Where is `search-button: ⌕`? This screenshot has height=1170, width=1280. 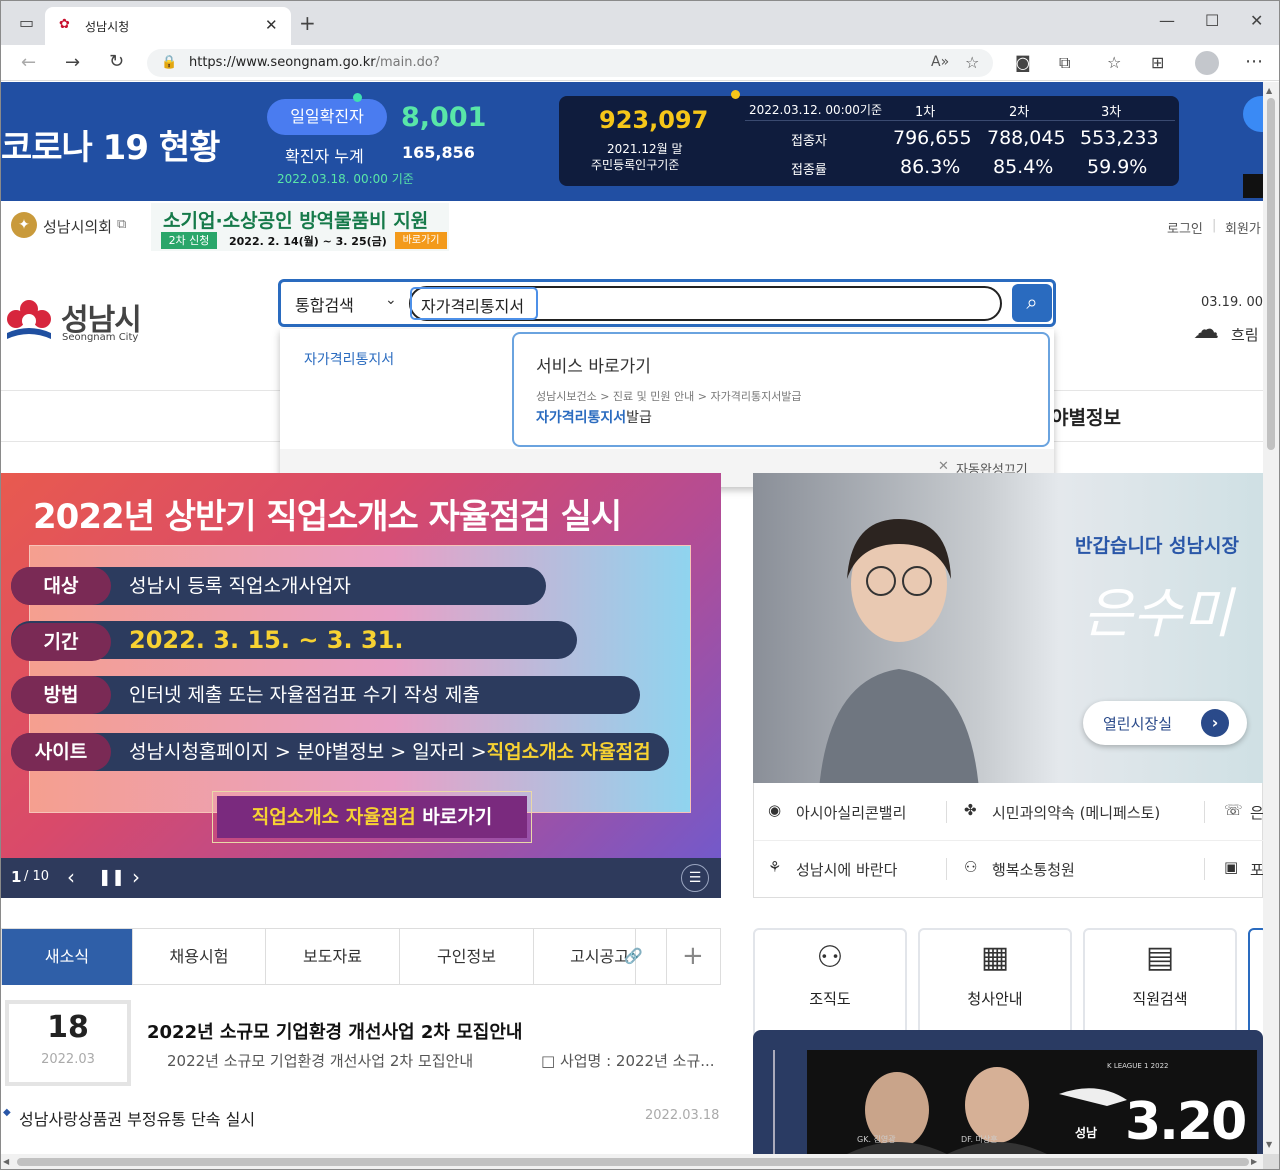 search-button: ⌕ is located at coordinates (1032, 303).